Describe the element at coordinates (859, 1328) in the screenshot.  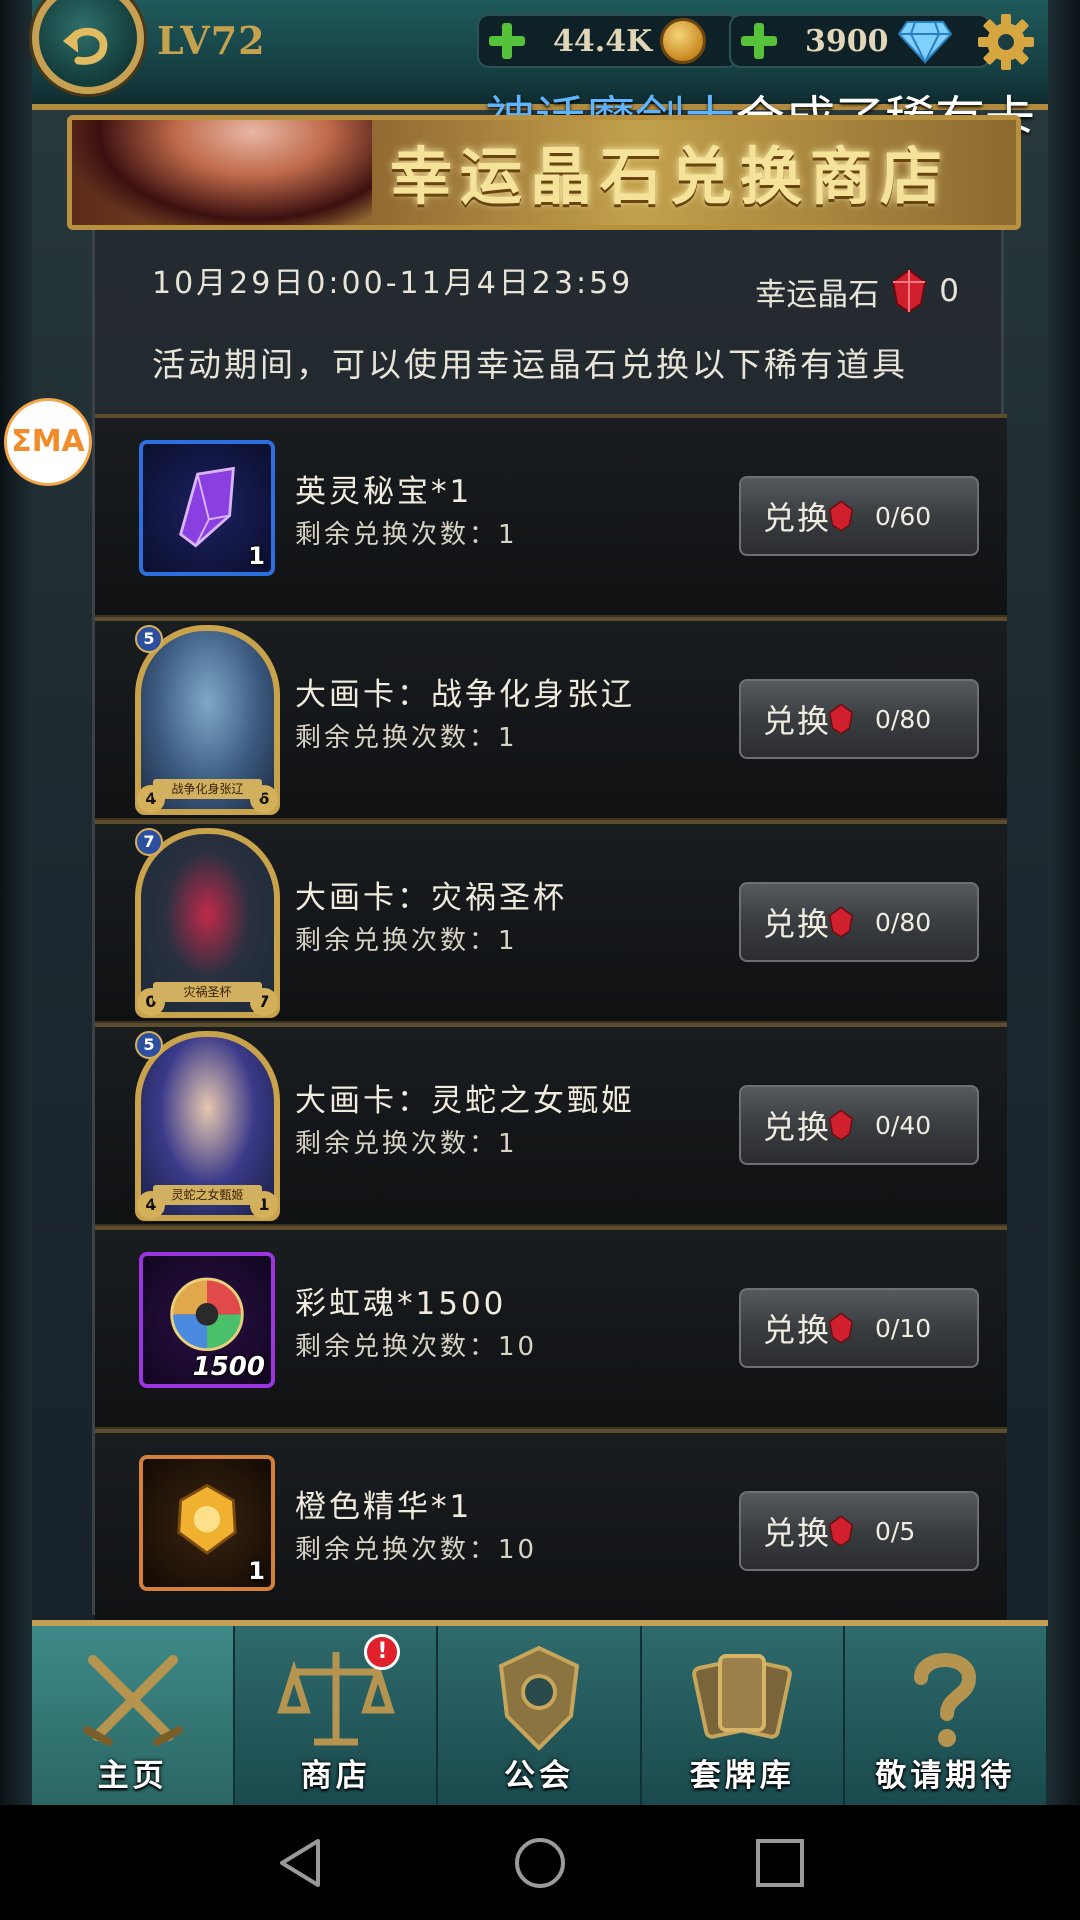
I see `exchange-button: 兑换 0/10` at that location.